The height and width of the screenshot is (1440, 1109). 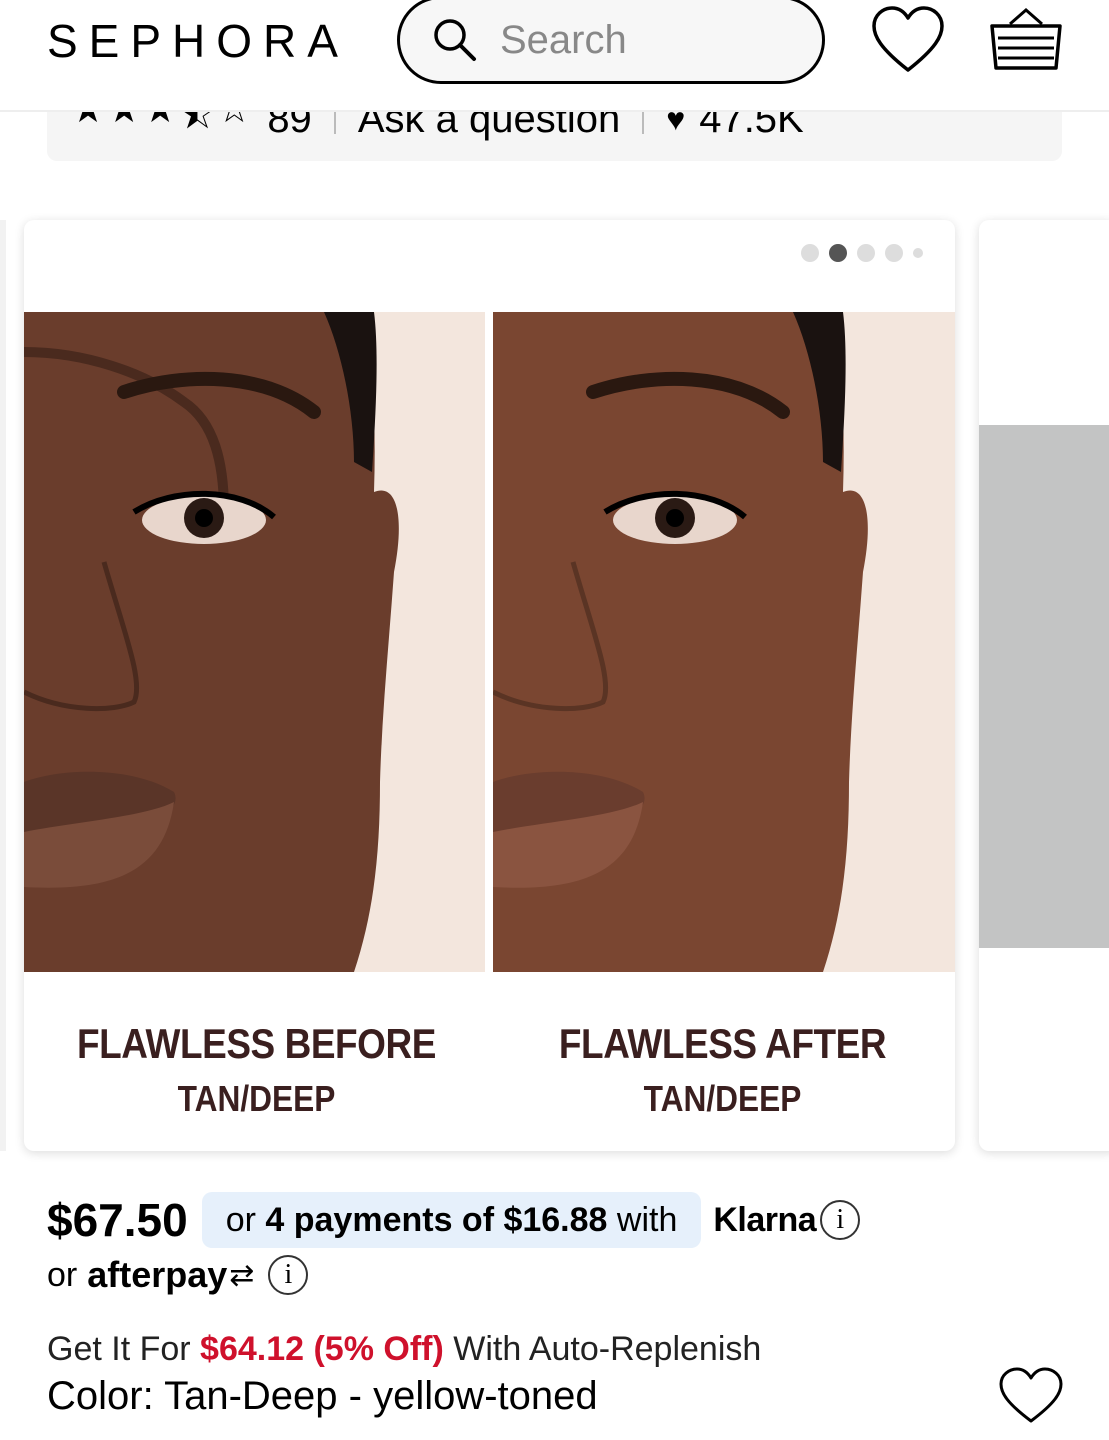 What do you see at coordinates (3, 685) in the screenshot?
I see `previous-card-edge` at bounding box center [3, 685].